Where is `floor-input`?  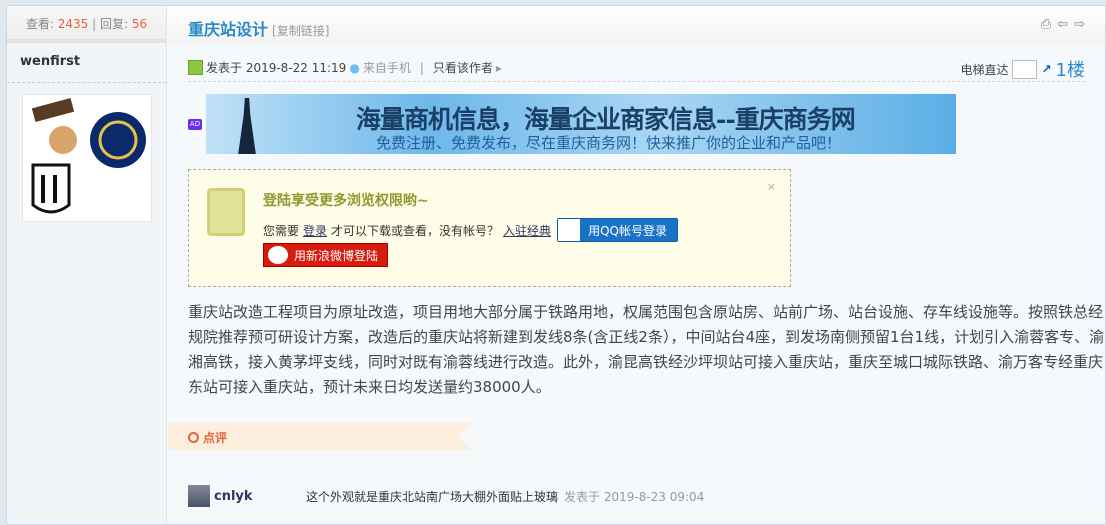
floor-input is located at coordinates (1025, 69).